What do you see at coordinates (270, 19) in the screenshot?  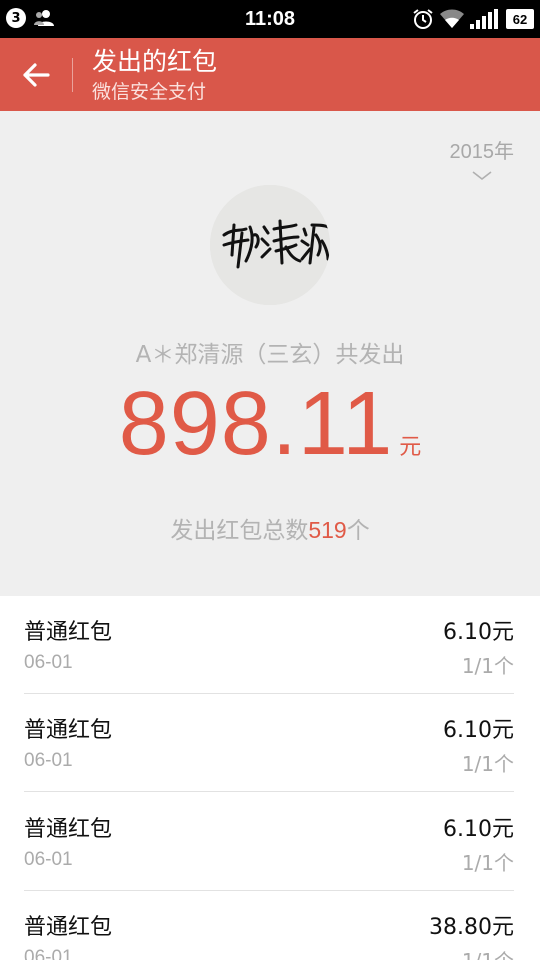 I see `status-bar: 3 11:08 62` at bounding box center [270, 19].